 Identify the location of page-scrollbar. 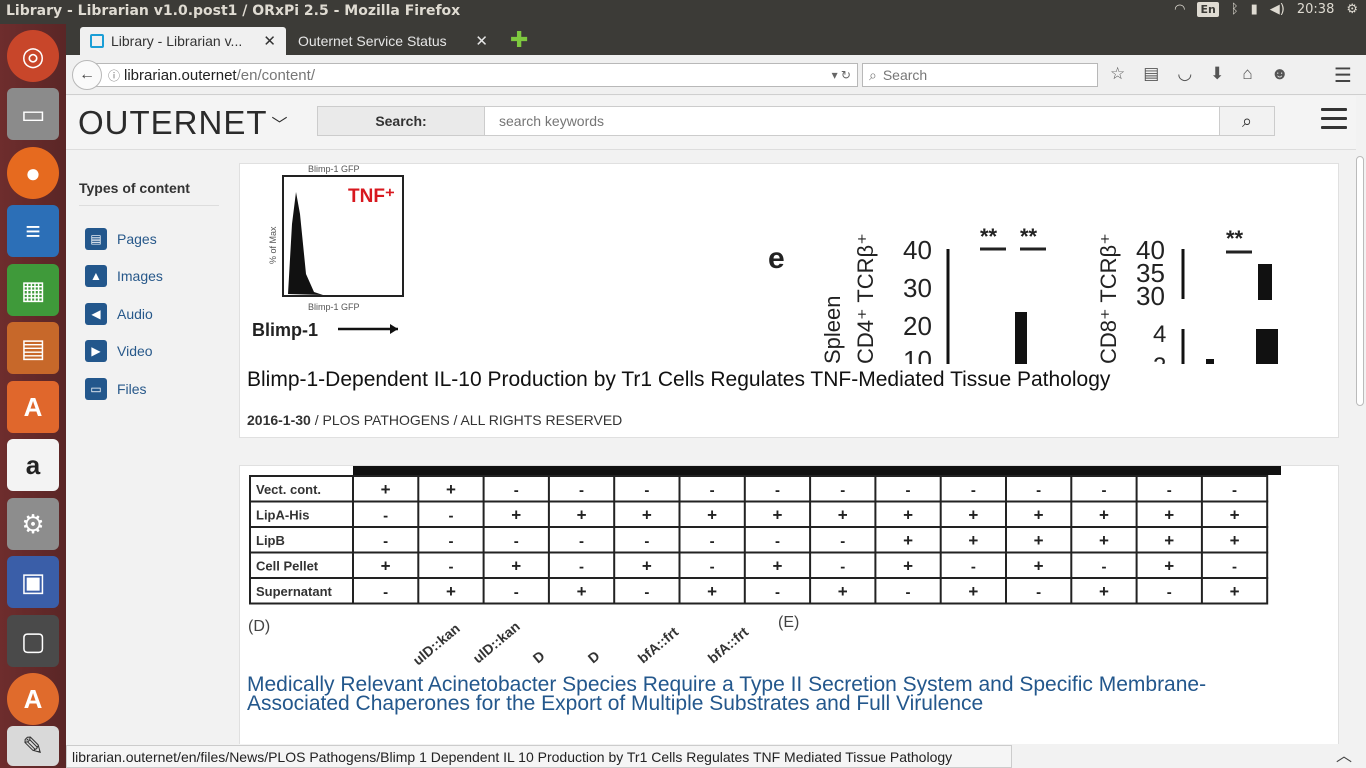
(1360, 447).